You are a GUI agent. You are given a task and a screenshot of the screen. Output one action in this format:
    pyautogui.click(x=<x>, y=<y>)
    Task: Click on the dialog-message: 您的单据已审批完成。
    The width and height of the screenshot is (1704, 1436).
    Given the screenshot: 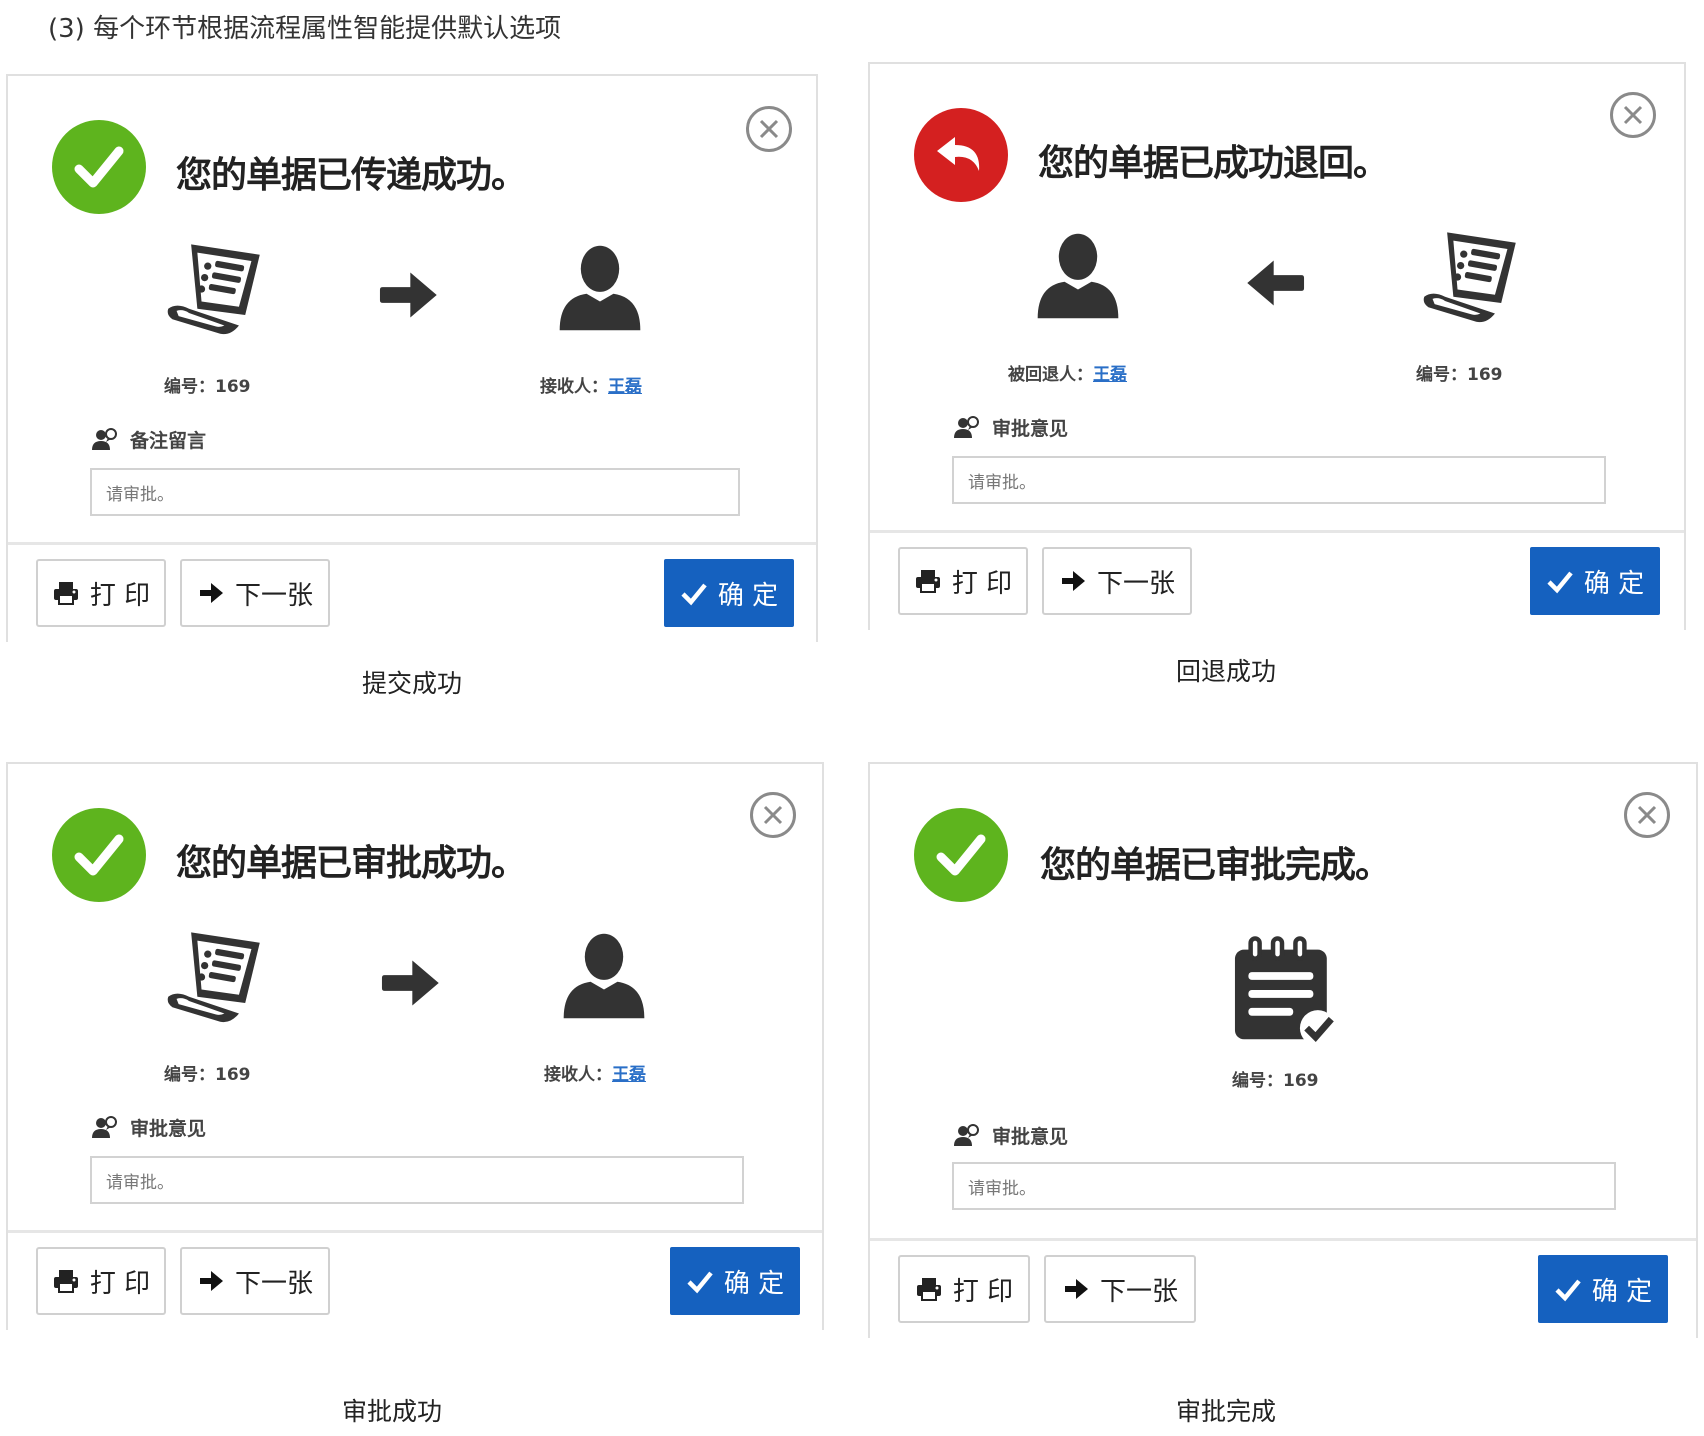 What is the action you would take?
    pyautogui.click(x=1215, y=865)
    